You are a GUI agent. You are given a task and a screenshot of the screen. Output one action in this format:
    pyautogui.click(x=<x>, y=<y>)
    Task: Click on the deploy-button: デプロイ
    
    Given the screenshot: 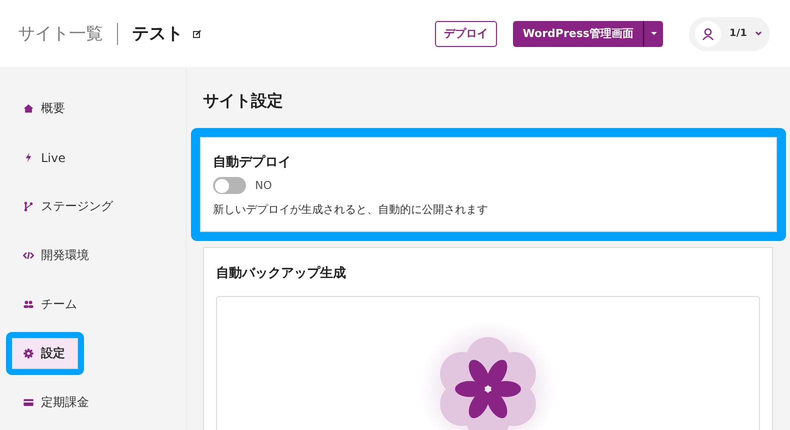 What is the action you would take?
    pyautogui.click(x=465, y=33)
    